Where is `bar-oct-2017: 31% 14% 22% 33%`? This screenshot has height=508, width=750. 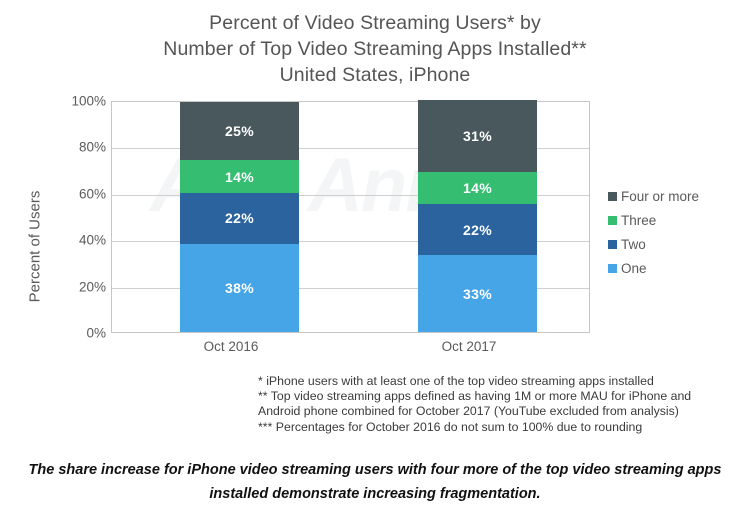 bar-oct-2017: 31% 14% 22% 33% is located at coordinates (477, 216).